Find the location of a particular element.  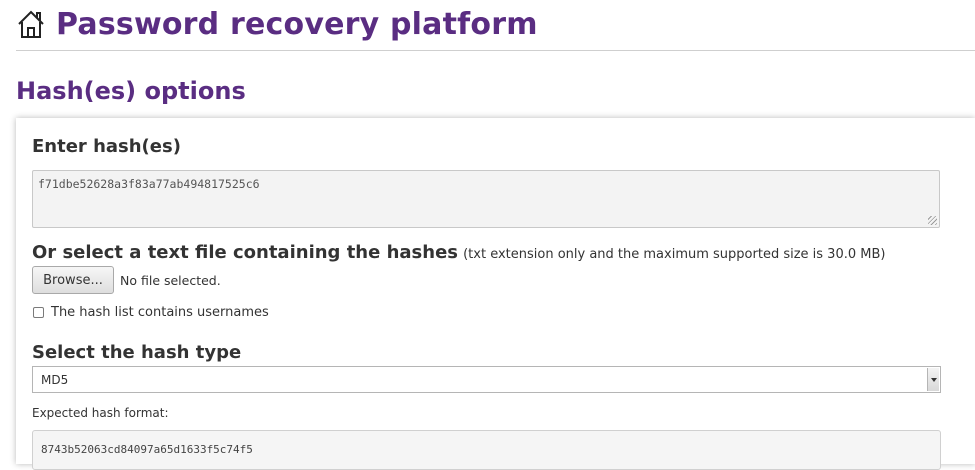

resize-grip-icon is located at coordinates (932, 220).